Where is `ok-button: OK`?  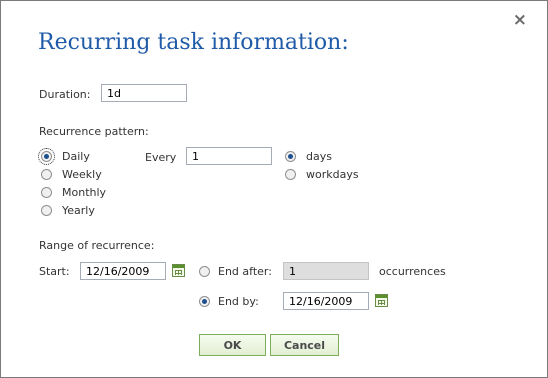 ok-button: OK is located at coordinates (232, 345).